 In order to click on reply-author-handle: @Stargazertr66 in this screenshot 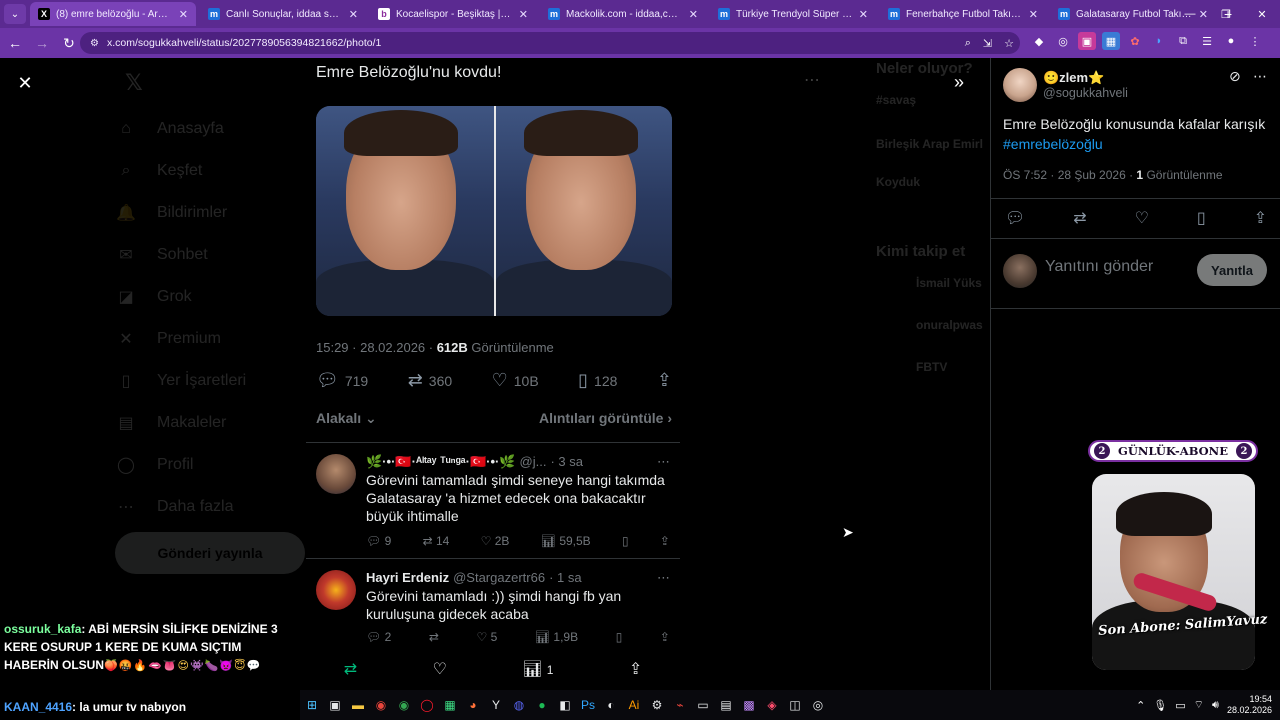, I will do `click(499, 578)`.